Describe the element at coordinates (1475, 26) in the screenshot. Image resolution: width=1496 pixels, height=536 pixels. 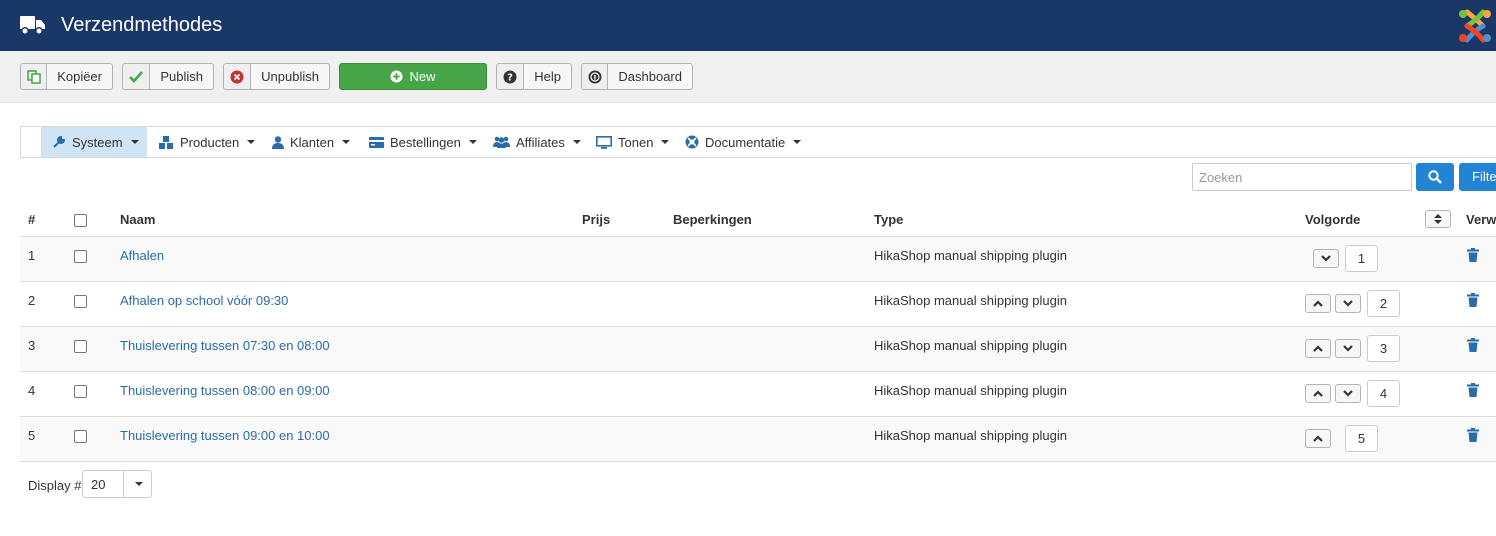
I see `joomla-logo` at that location.